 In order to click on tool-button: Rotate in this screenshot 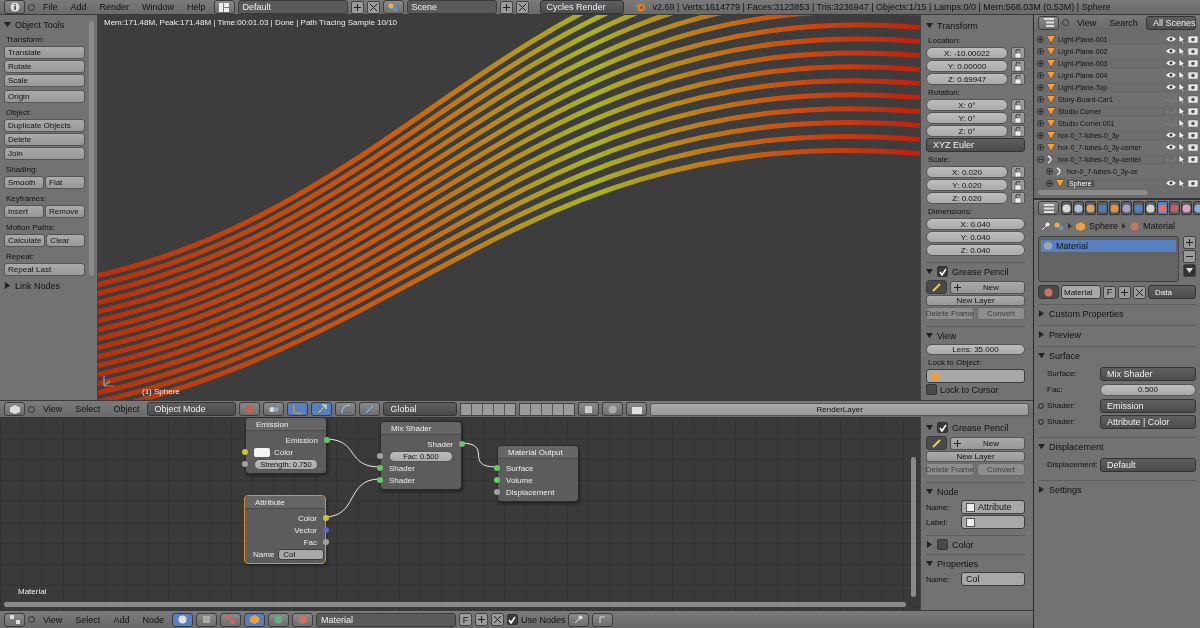, I will do `click(44, 66)`.